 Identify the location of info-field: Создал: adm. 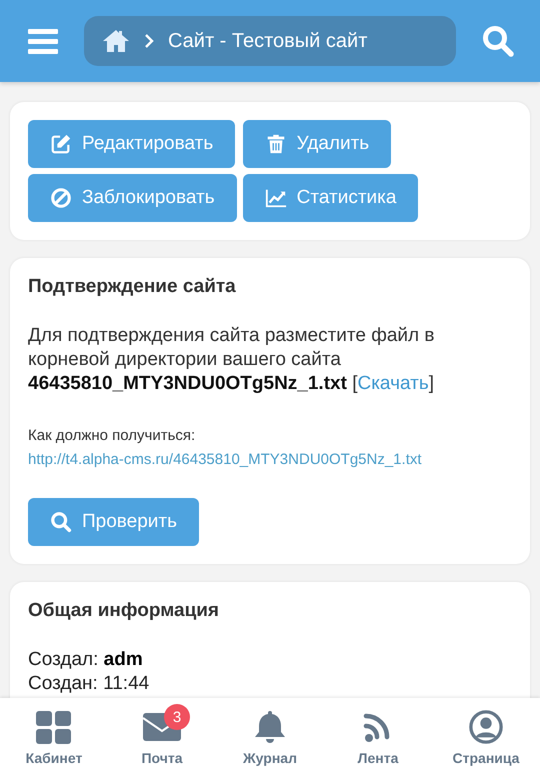
(270, 660).